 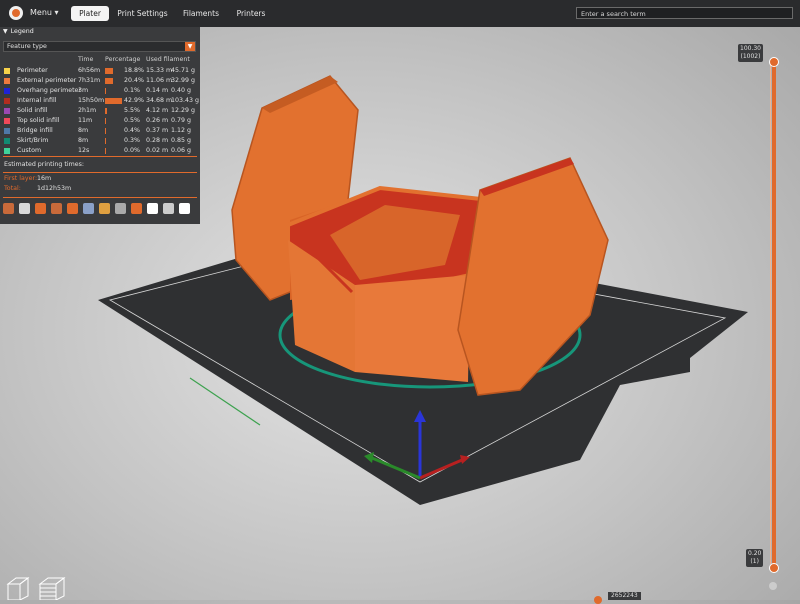 What do you see at coordinates (52, 588) in the screenshot?
I see `layers-view-icon` at bounding box center [52, 588].